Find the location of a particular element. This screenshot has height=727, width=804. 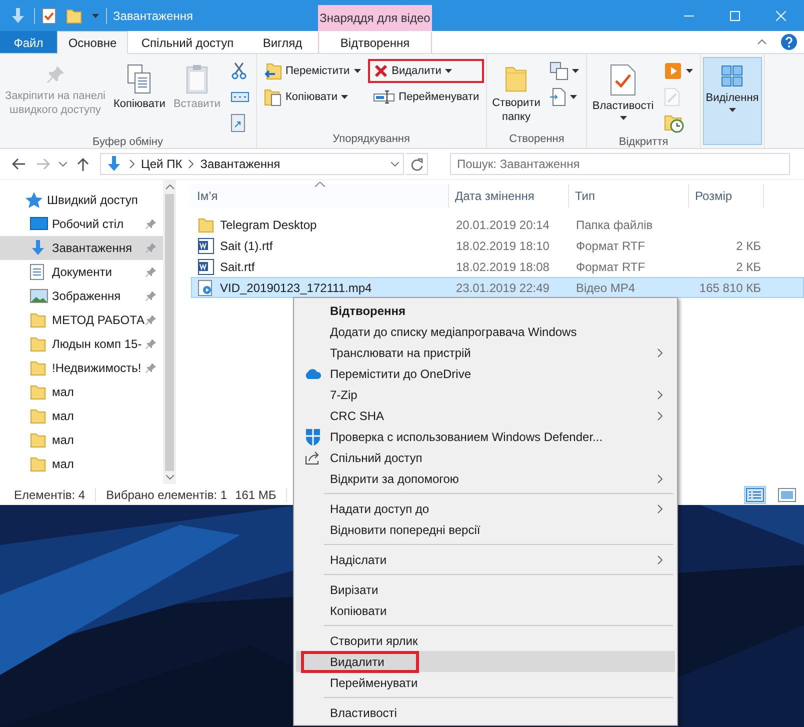

file-name: Telegram Desktop is located at coordinates (268, 225).